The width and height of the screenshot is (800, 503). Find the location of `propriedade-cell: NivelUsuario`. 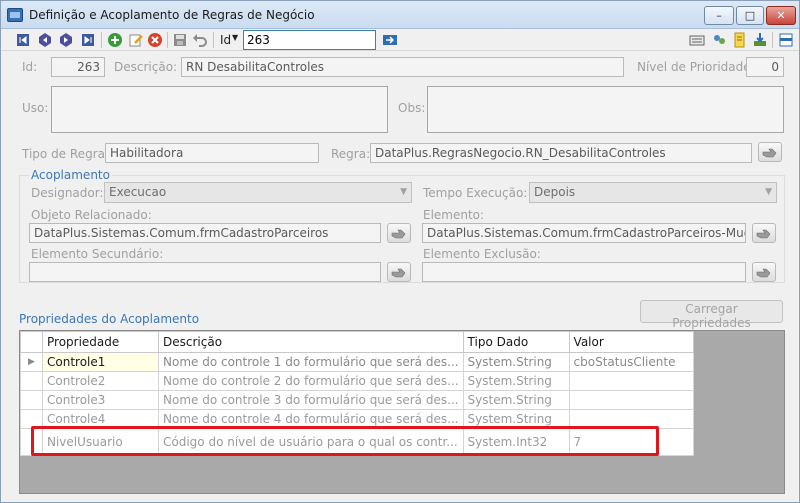

propriedade-cell: NivelUsuario is located at coordinates (100, 442).